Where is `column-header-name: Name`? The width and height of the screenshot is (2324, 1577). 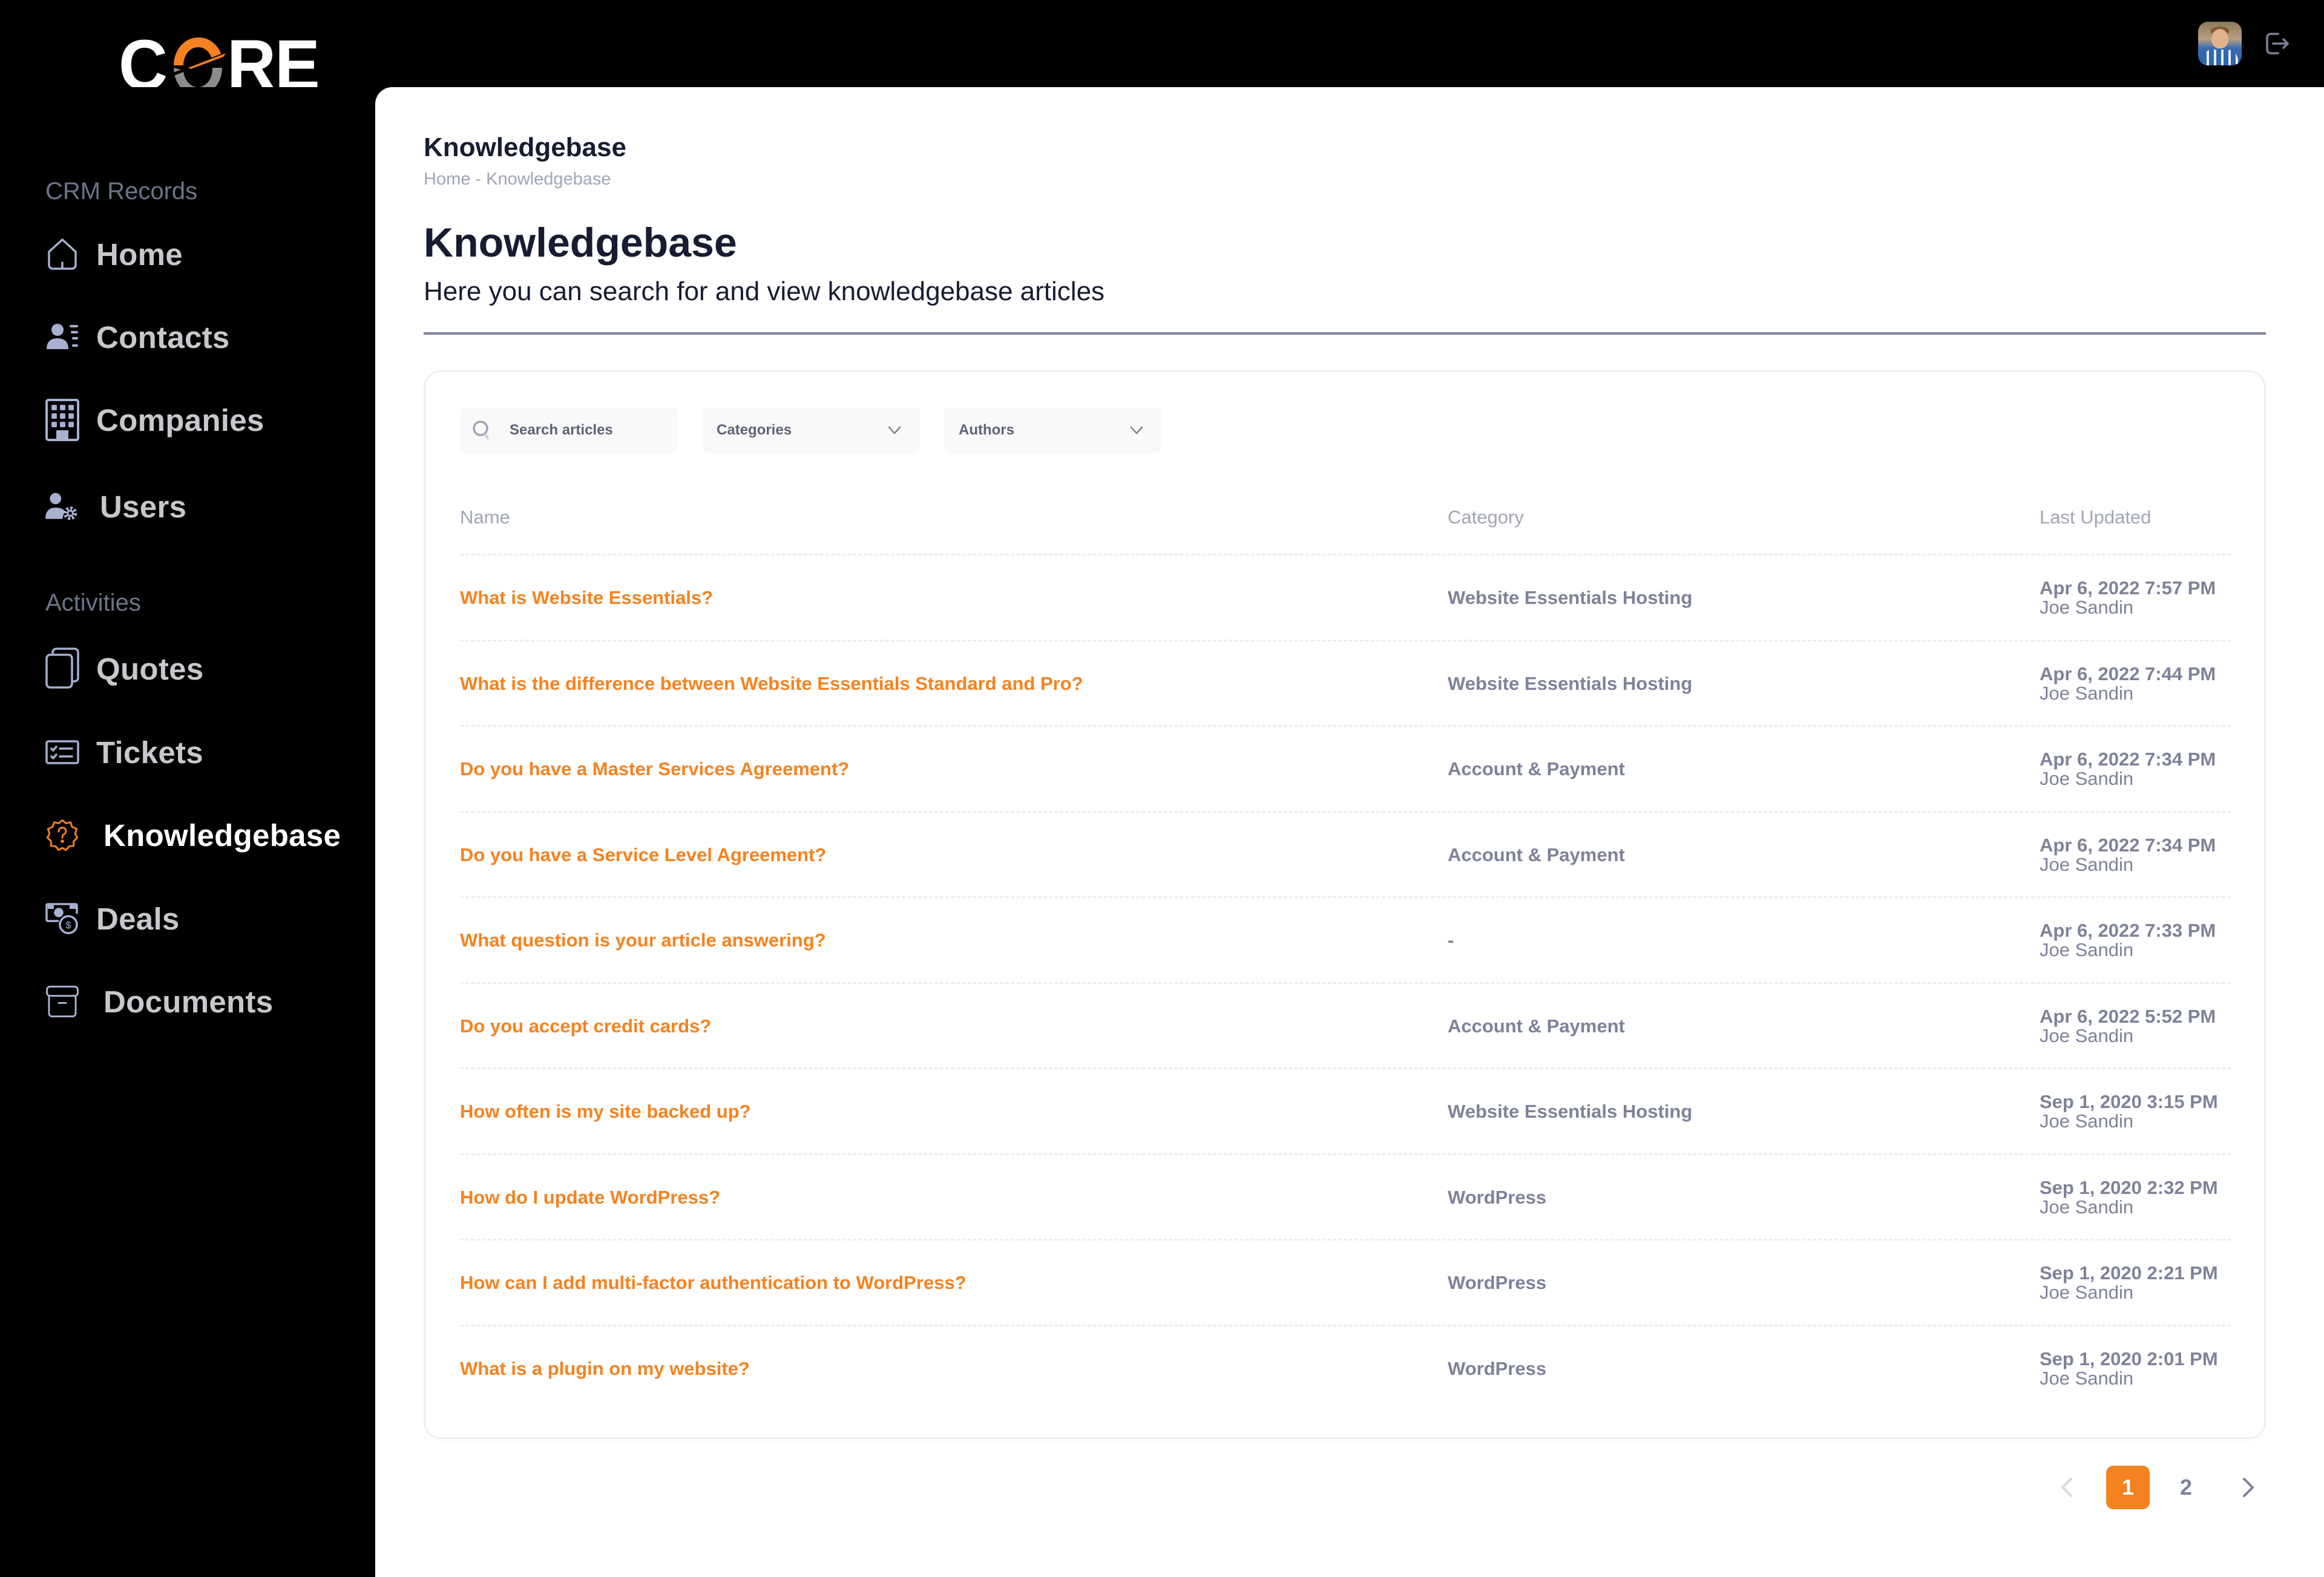 column-header-name: Name is located at coordinates (485, 517).